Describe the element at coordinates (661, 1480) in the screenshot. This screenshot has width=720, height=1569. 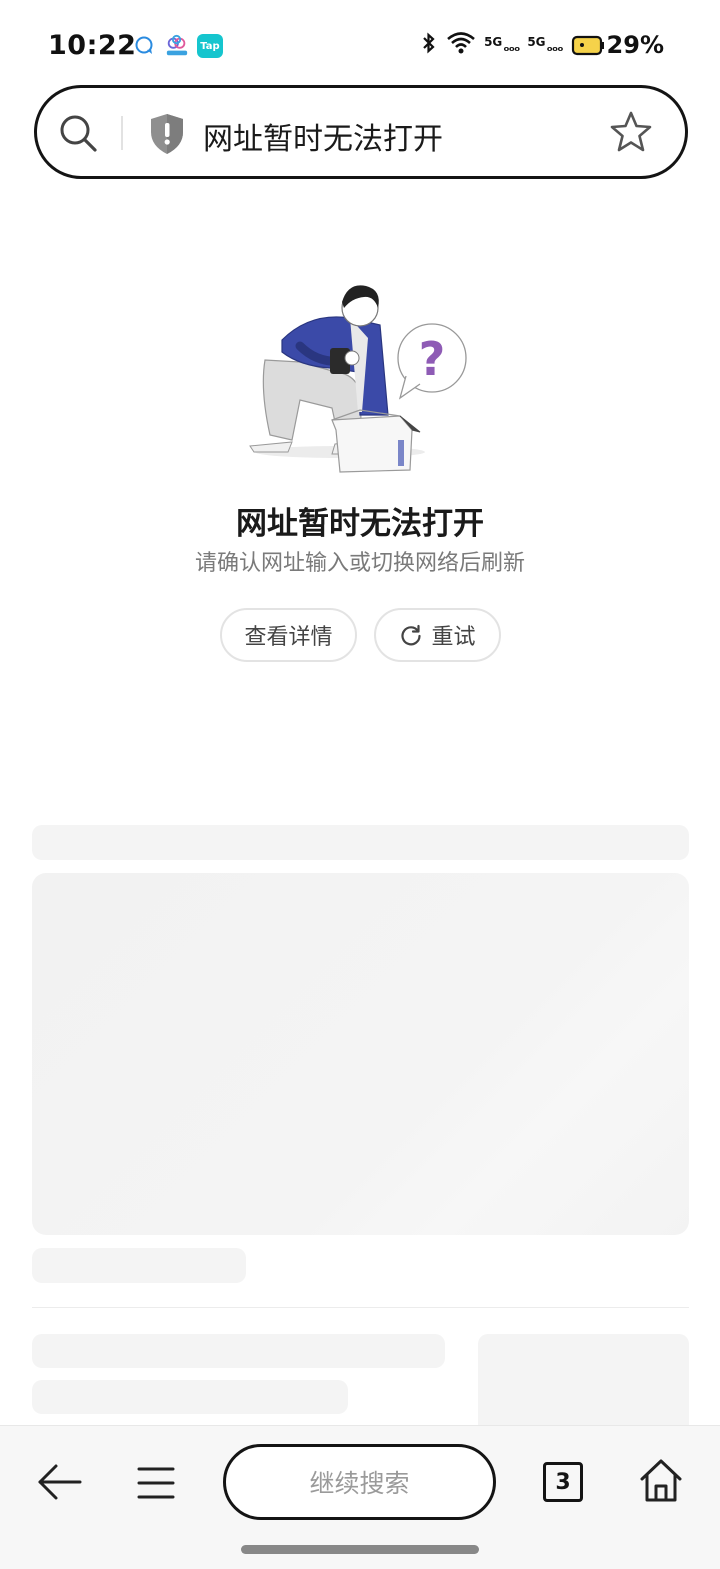
I see `home-icon` at that location.